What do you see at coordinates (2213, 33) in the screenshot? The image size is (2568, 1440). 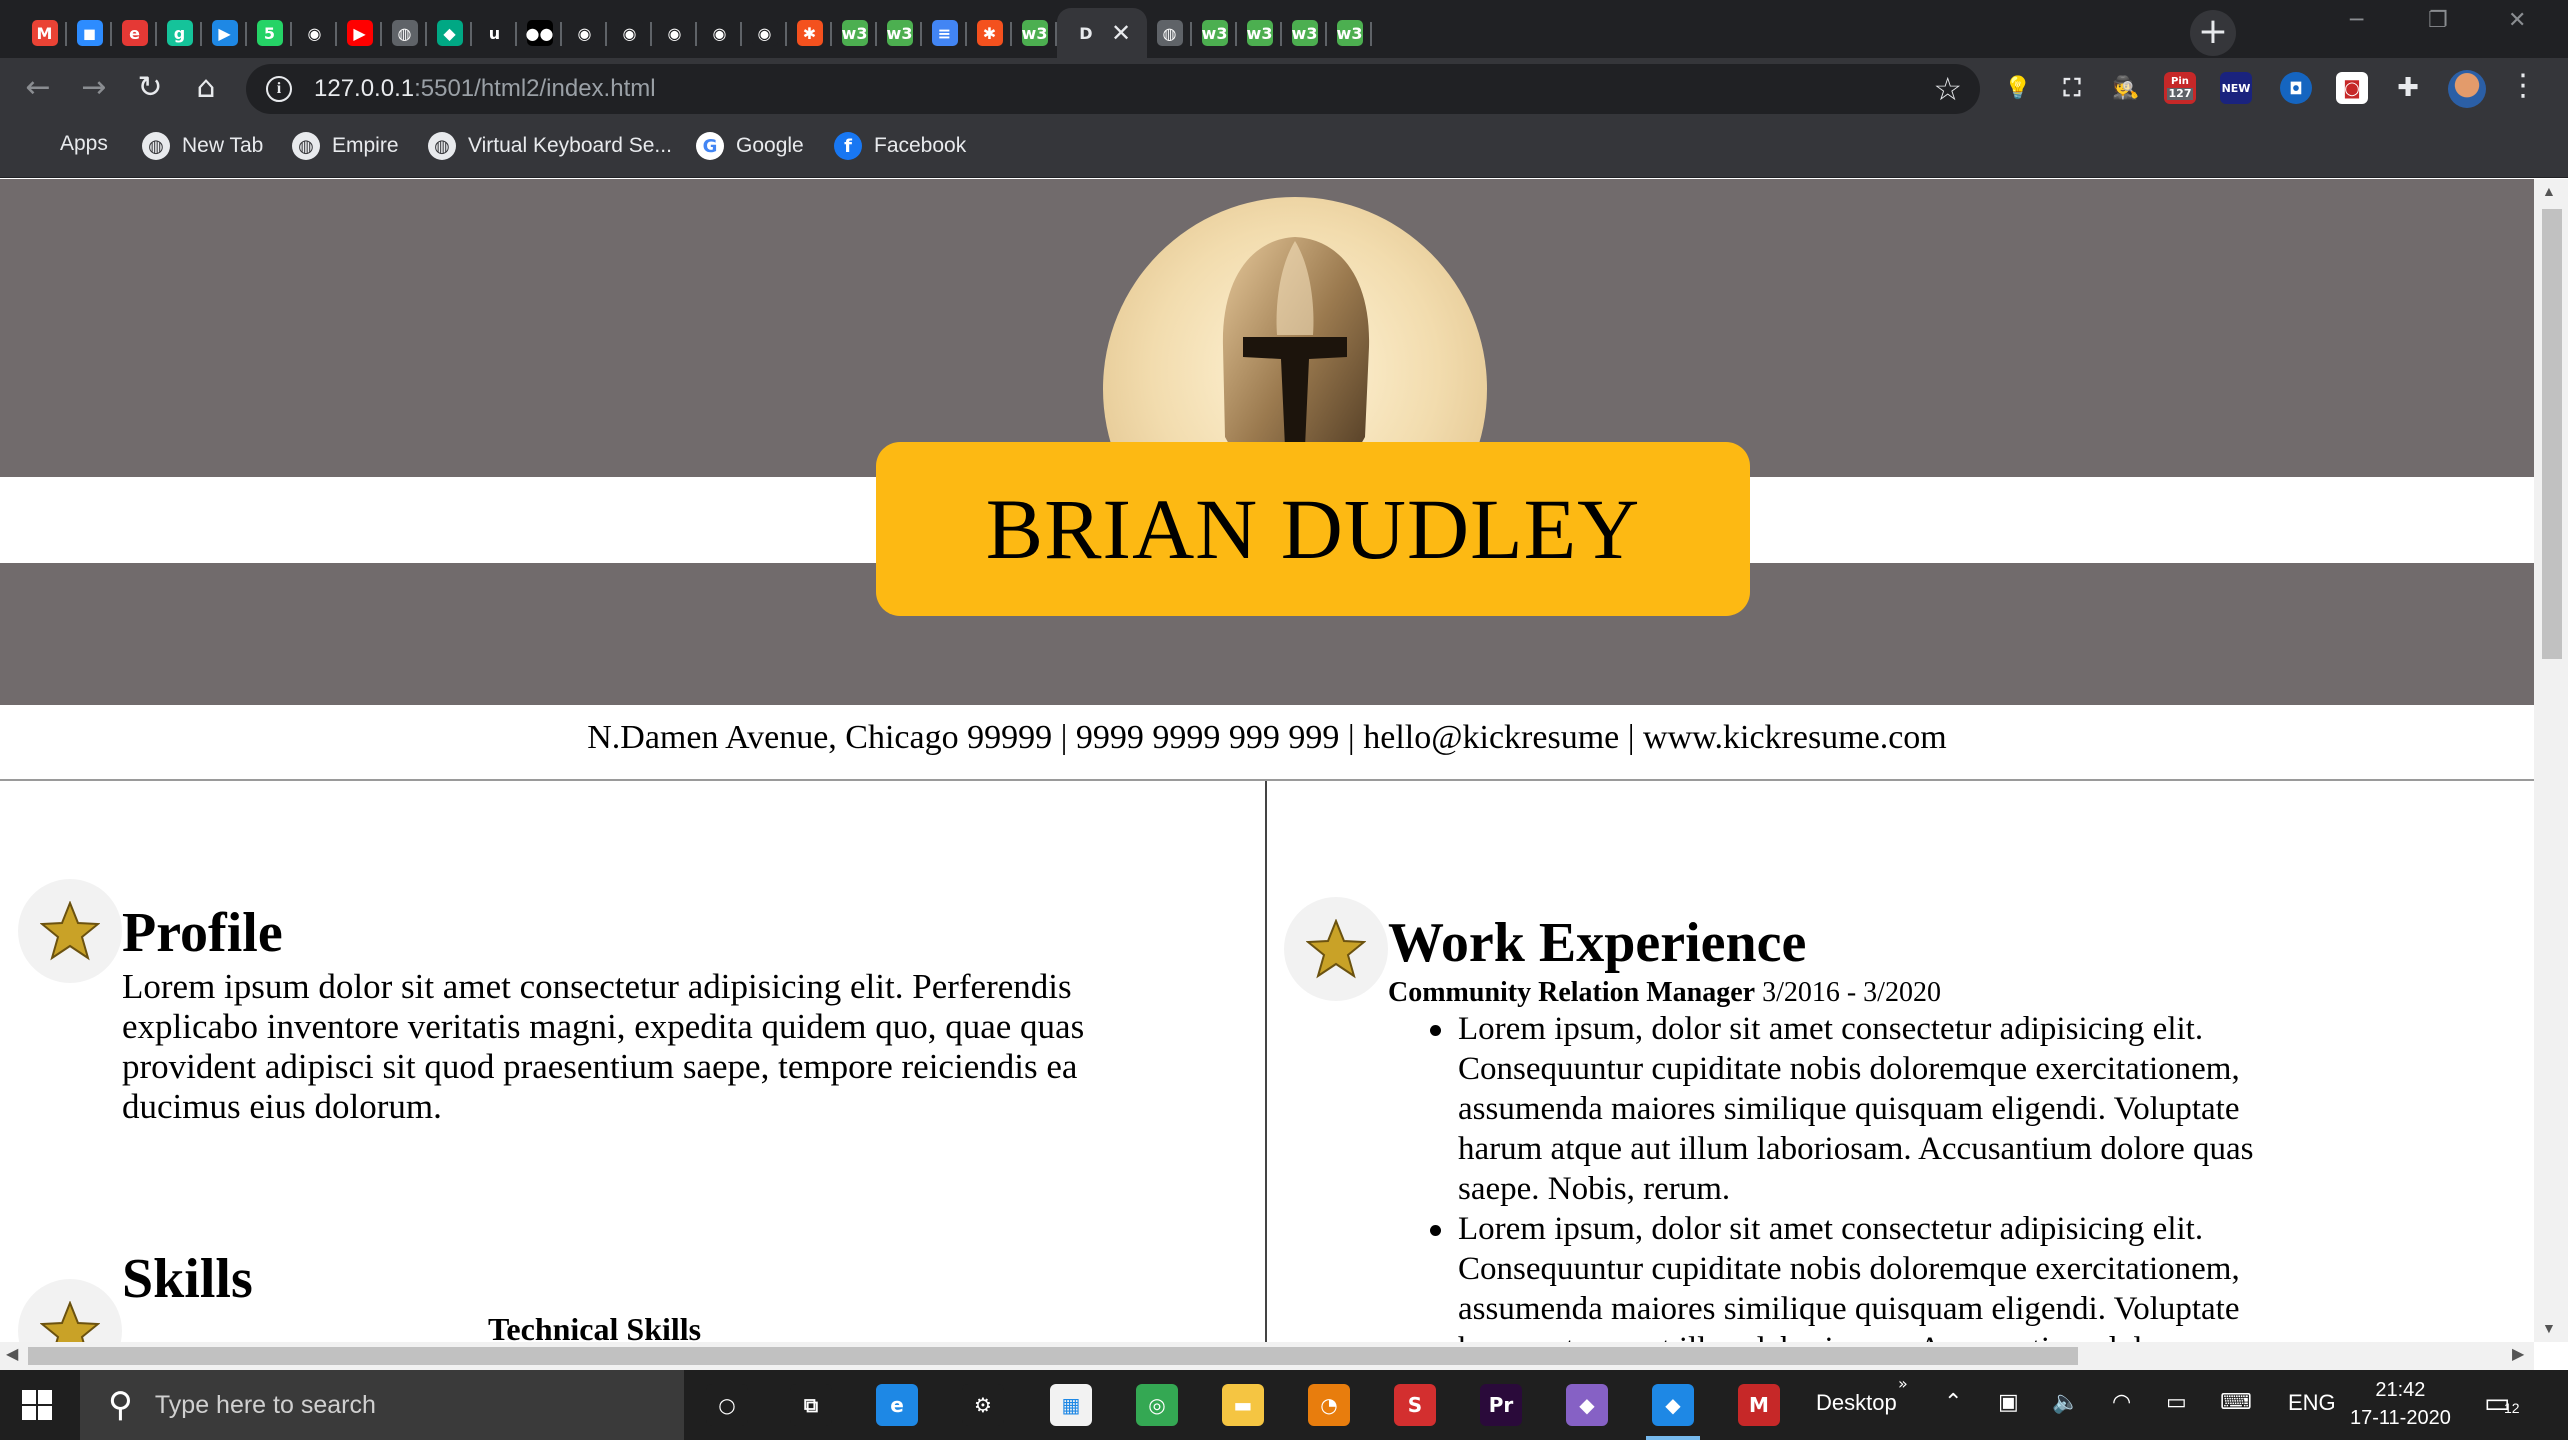 I see `new-tab-button: +` at bounding box center [2213, 33].